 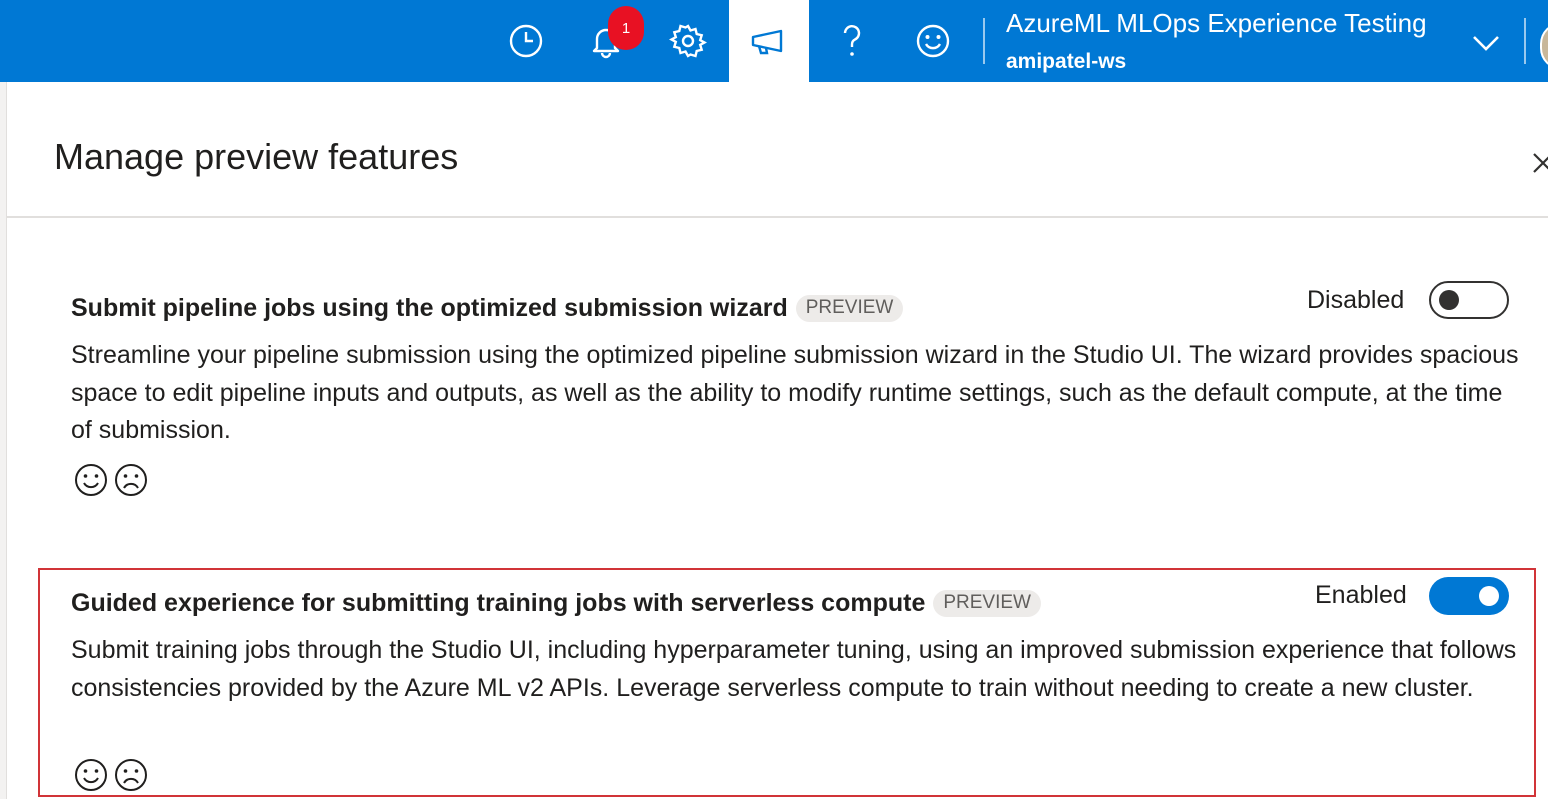 I want to click on toggle-status-label: Enabled, so click(x=1361, y=595).